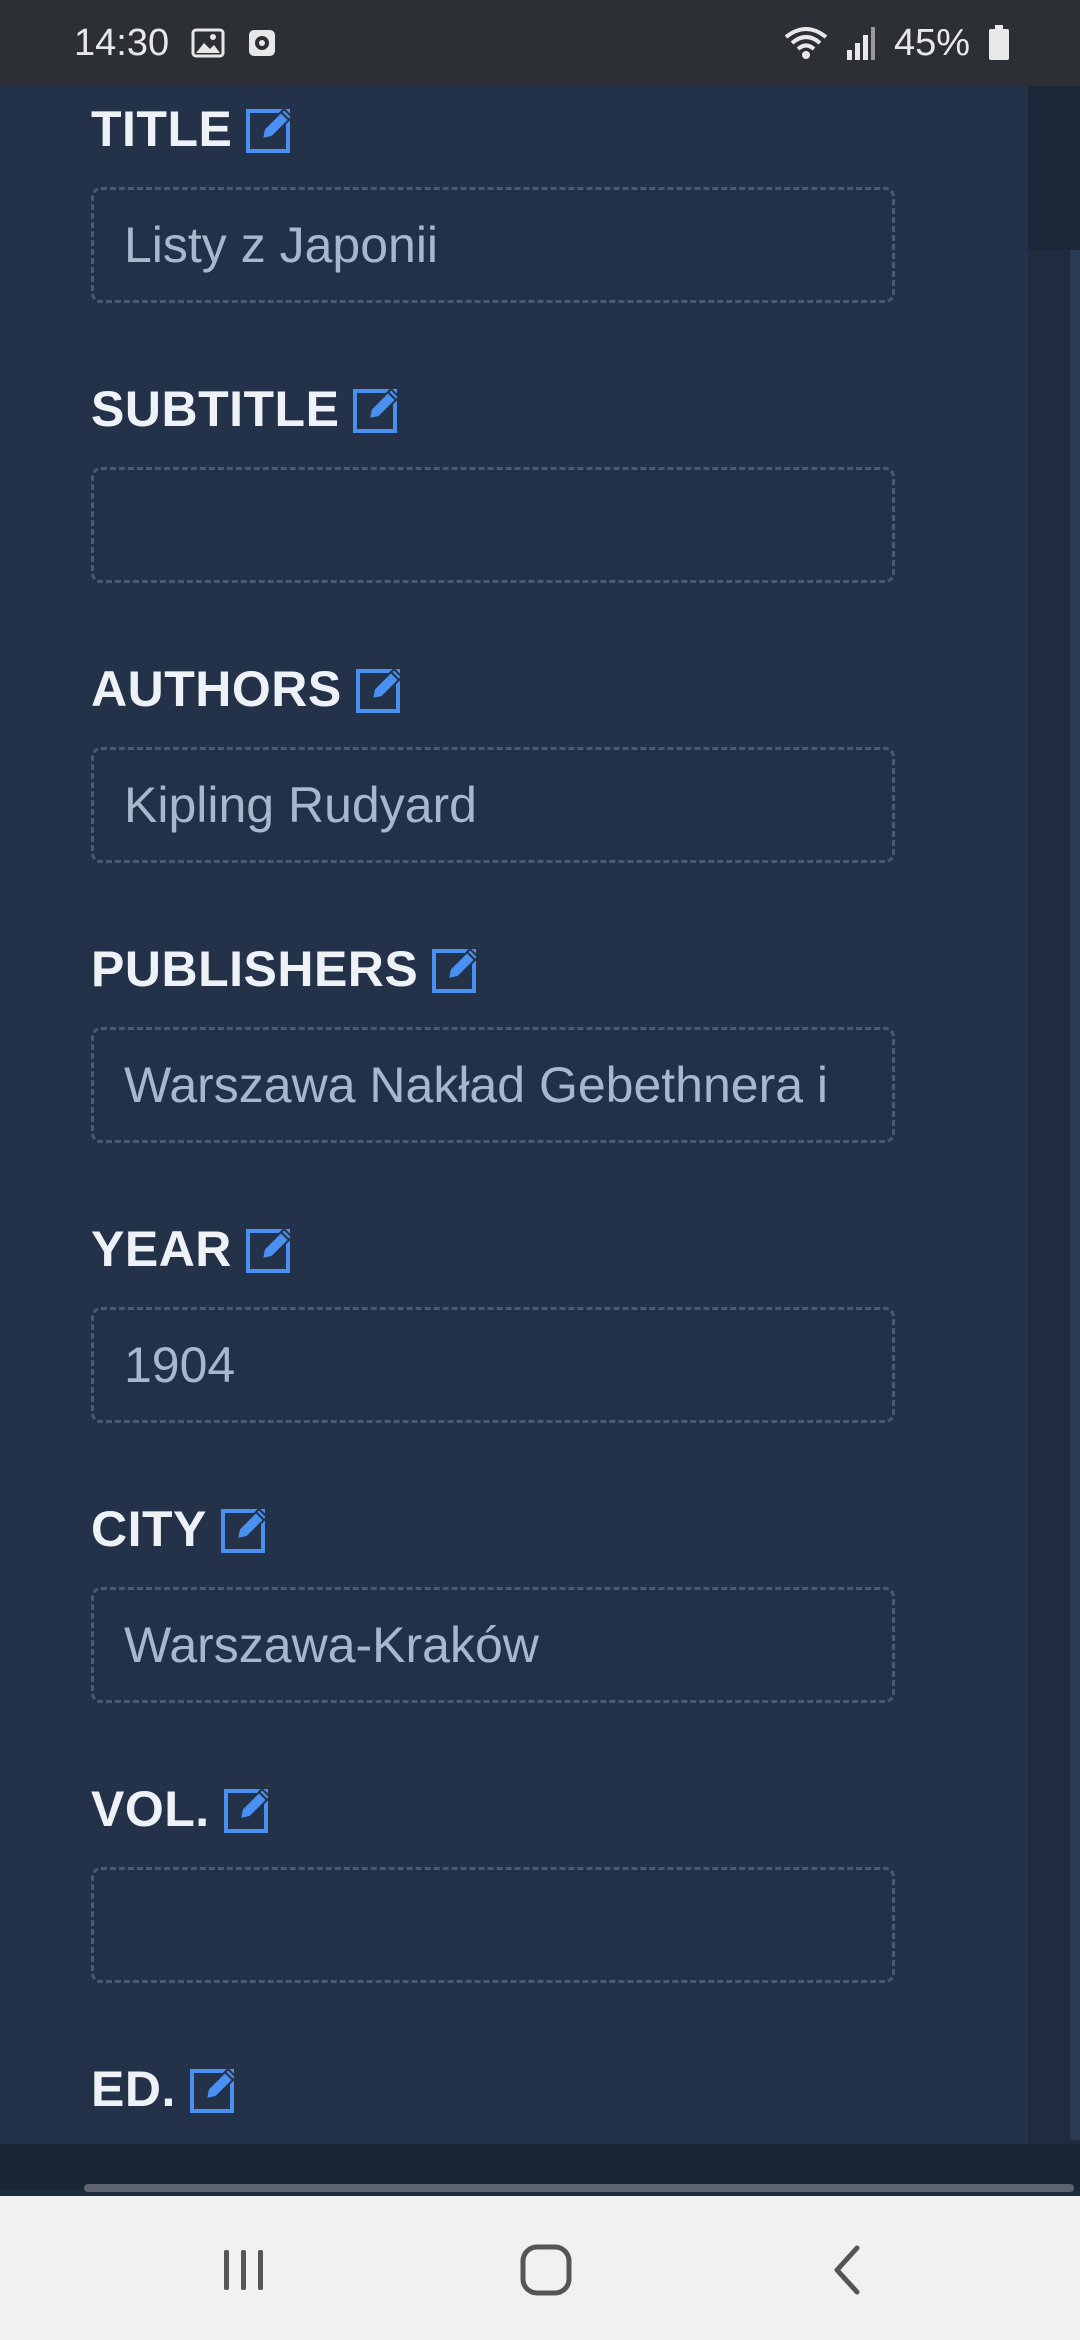 The height and width of the screenshot is (2340, 1080). I want to click on recent-apps-button, so click(244, 2272).